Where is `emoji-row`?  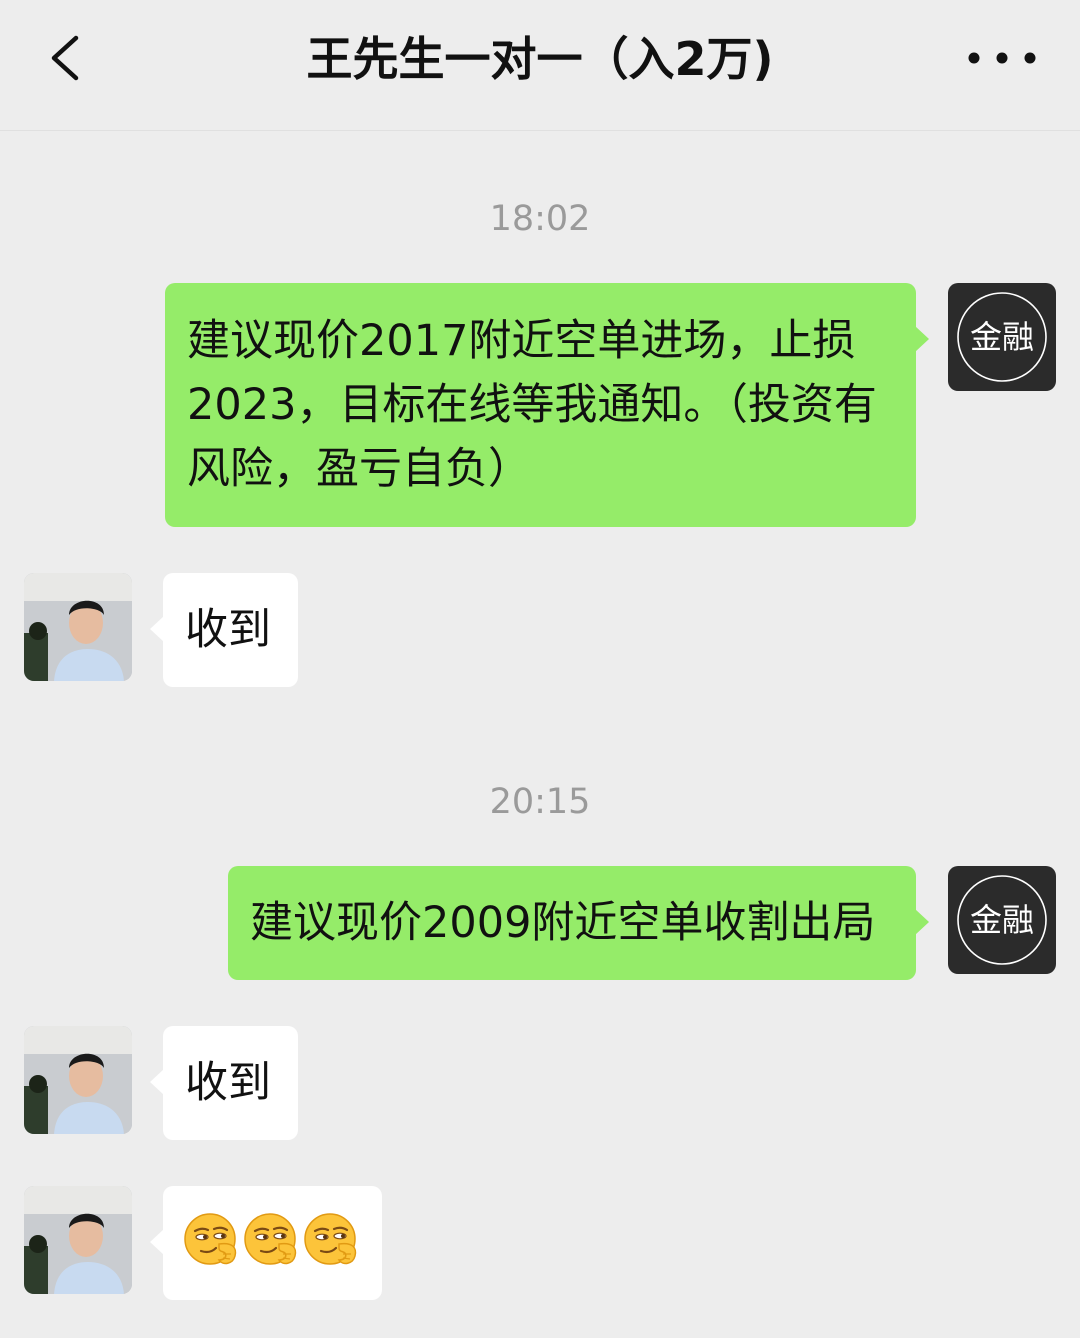
emoji-row is located at coordinates (282, 1229).